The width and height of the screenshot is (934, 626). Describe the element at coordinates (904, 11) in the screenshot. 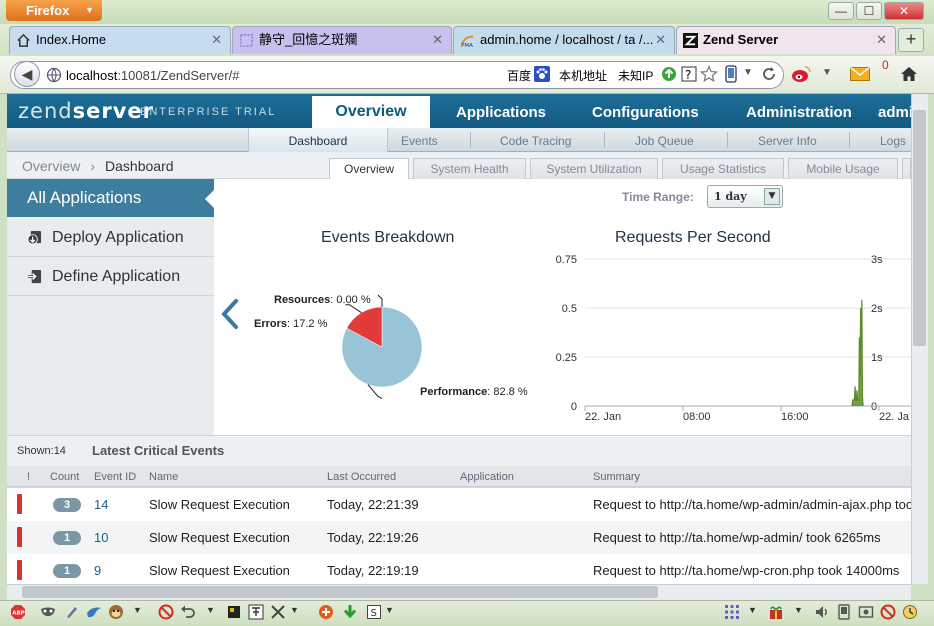

I see `close-window-button: ✕` at that location.